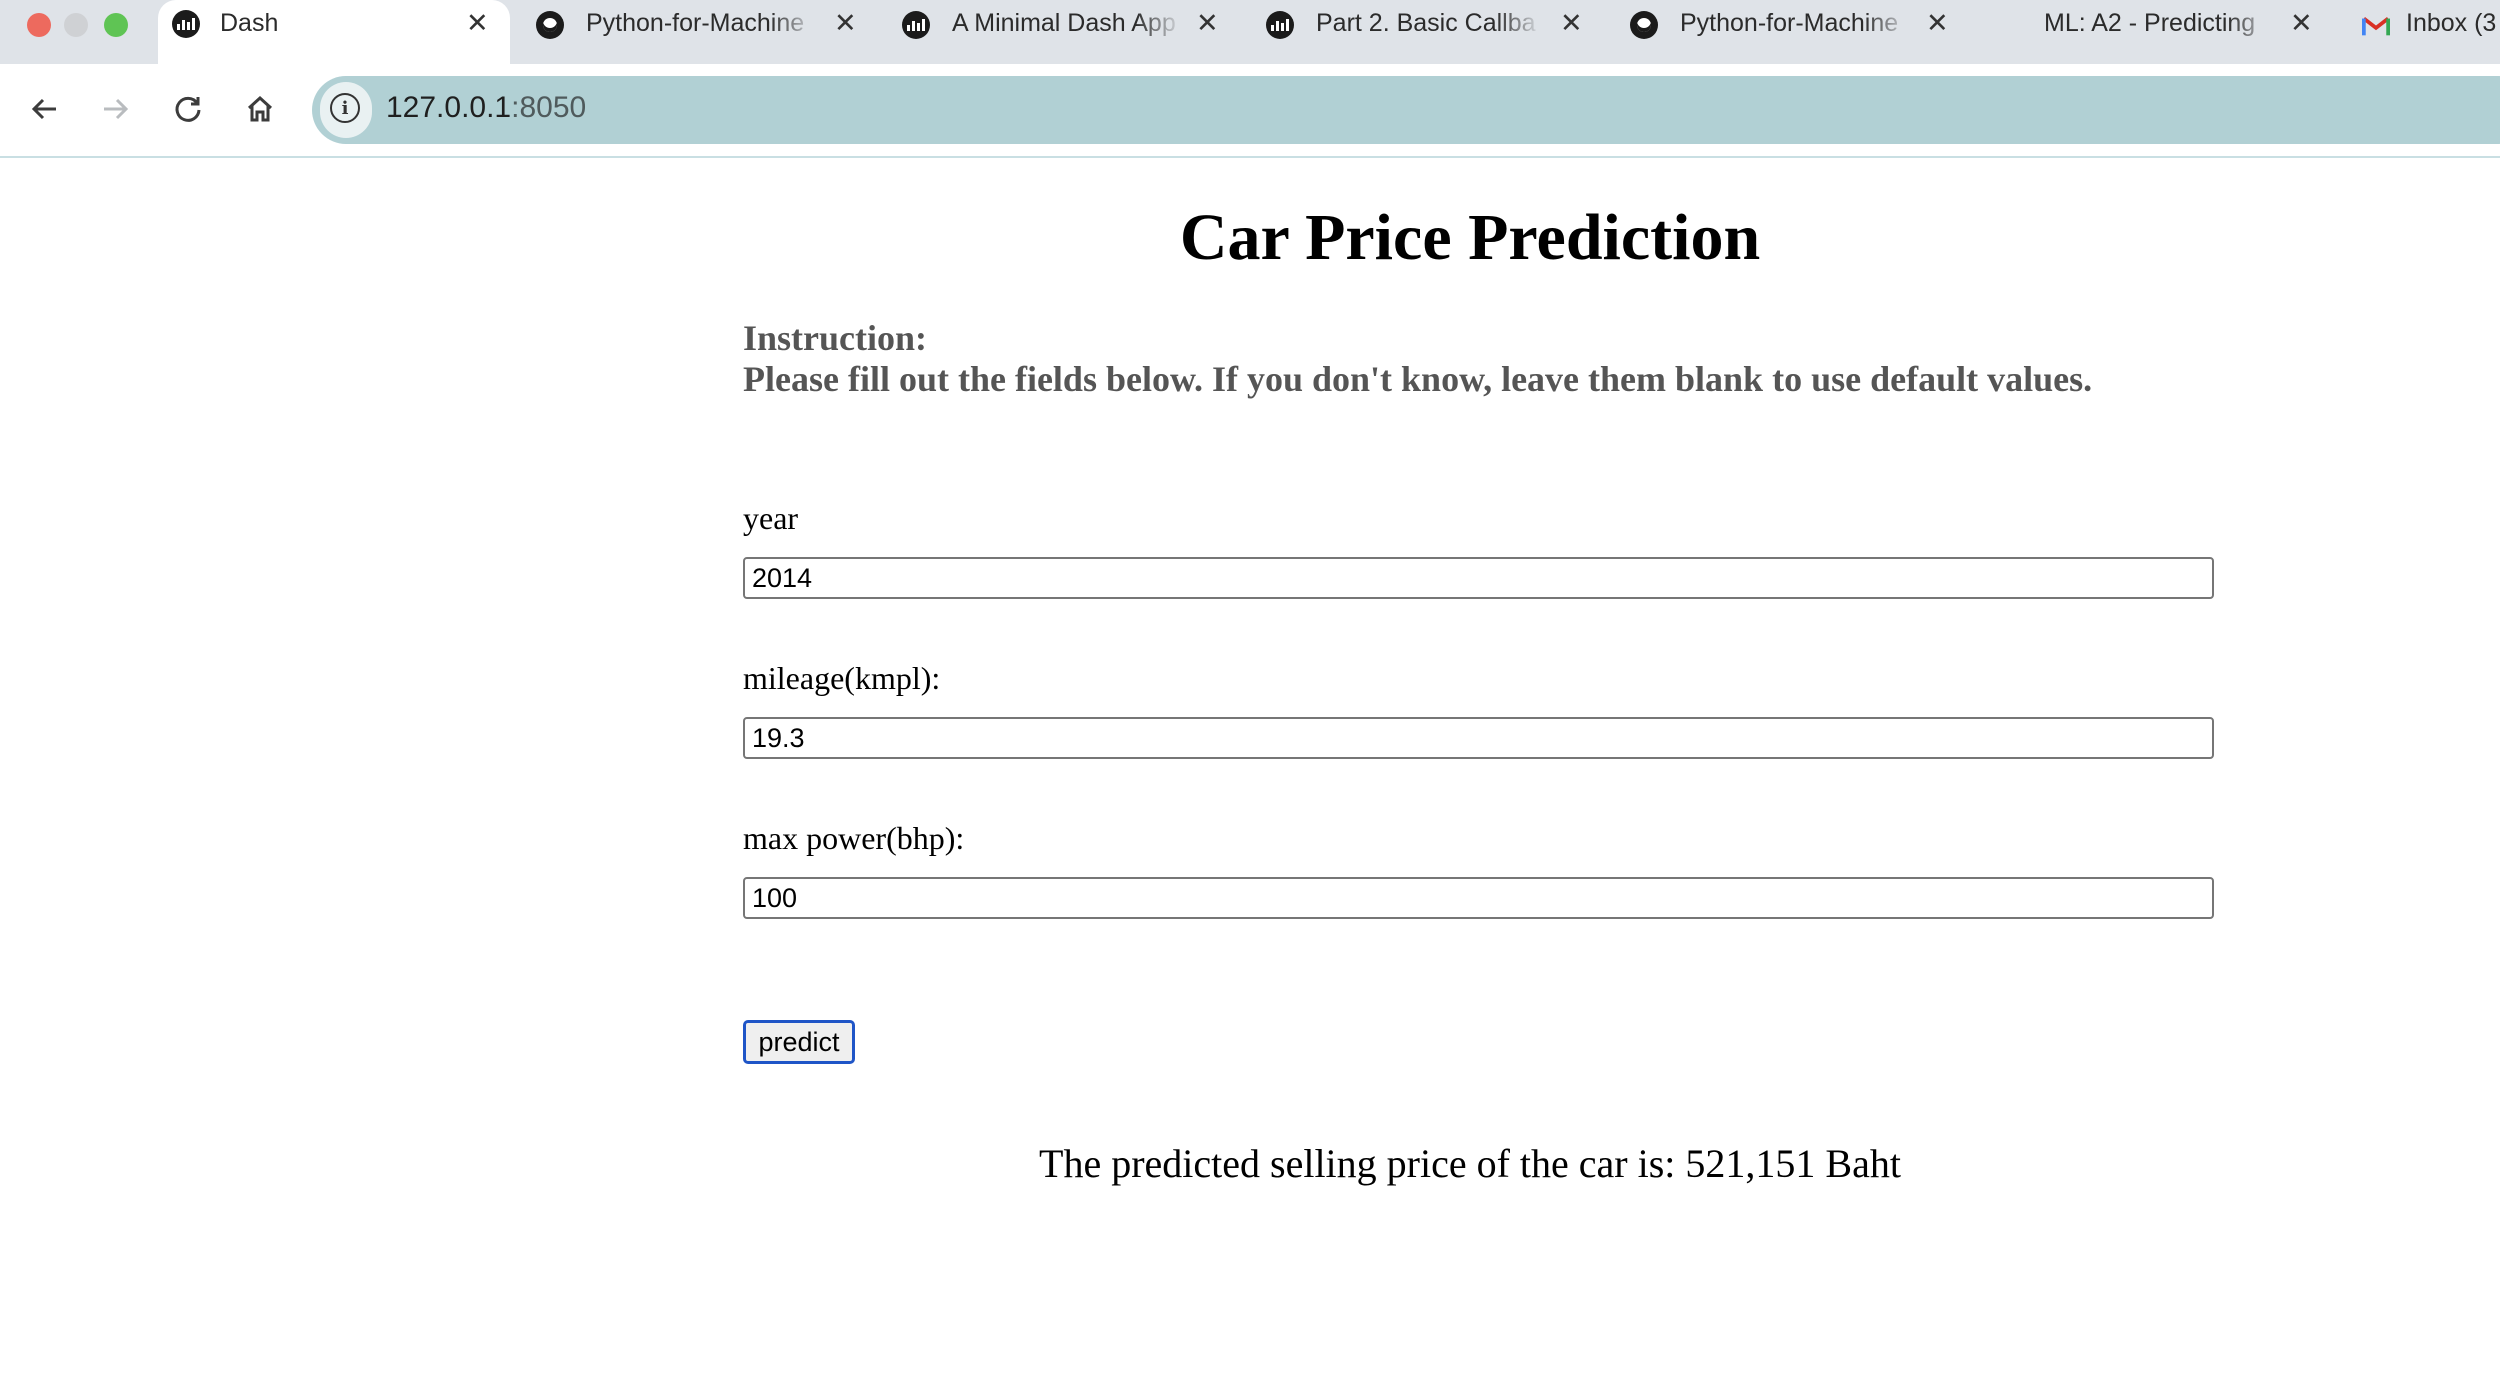 This screenshot has width=2500, height=1386. I want to click on info-icon: i, so click(345, 108).